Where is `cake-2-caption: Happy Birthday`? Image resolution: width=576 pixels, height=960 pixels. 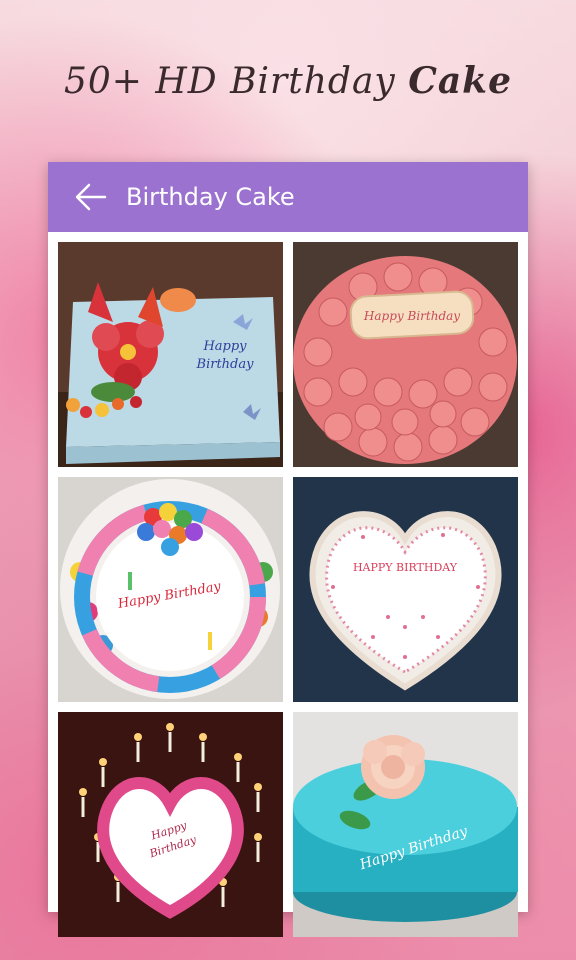
cake-2-caption: Happy Birthday is located at coordinates (411, 316).